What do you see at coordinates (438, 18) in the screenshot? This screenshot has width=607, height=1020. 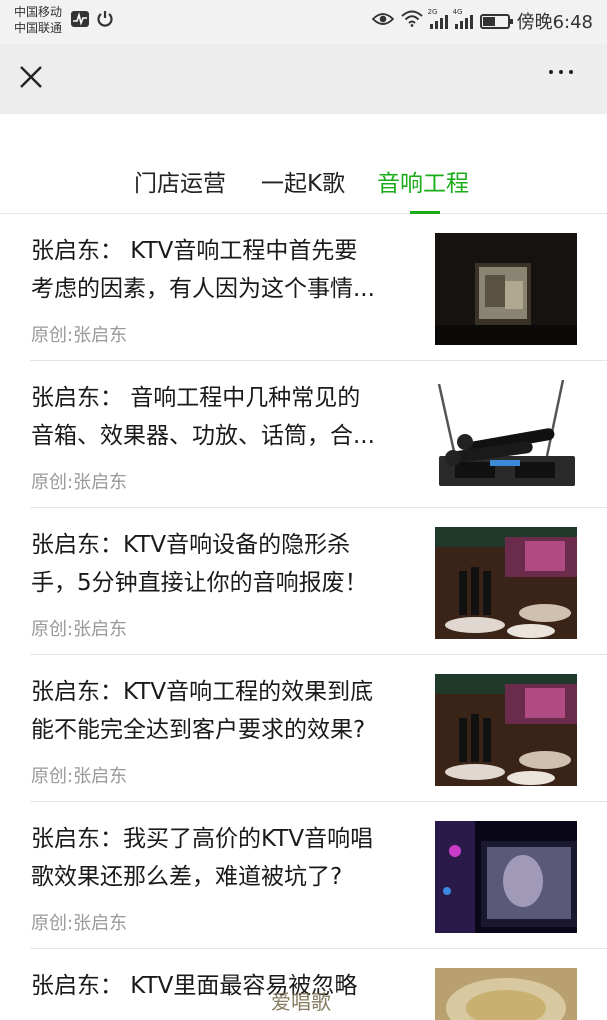 I see `signal-2g-icon: 2G` at bounding box center [438, 18].